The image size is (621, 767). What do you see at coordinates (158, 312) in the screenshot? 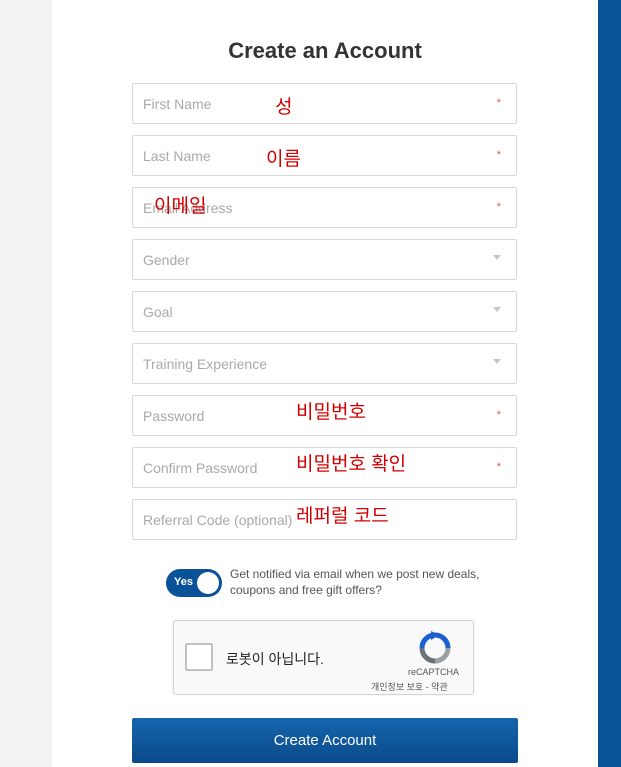
I see `goal-placeholder: Goal` at bounding box center [158, 312].